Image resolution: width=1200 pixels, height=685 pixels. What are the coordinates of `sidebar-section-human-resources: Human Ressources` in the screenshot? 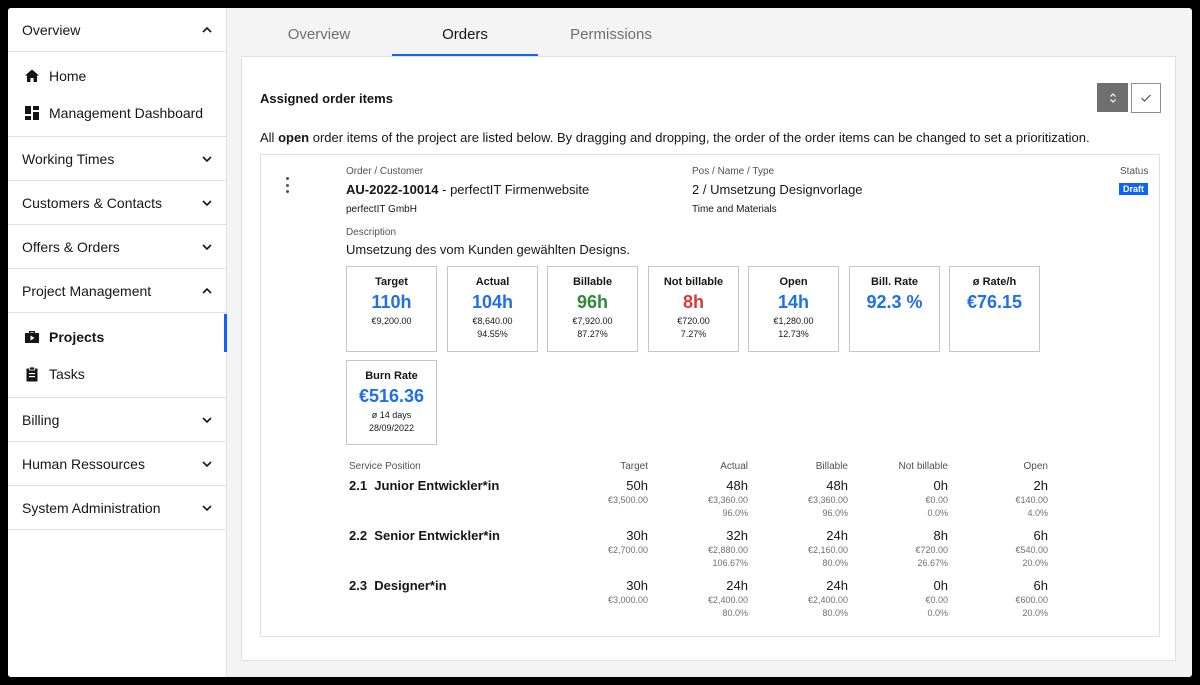 It's located at (117, 464).